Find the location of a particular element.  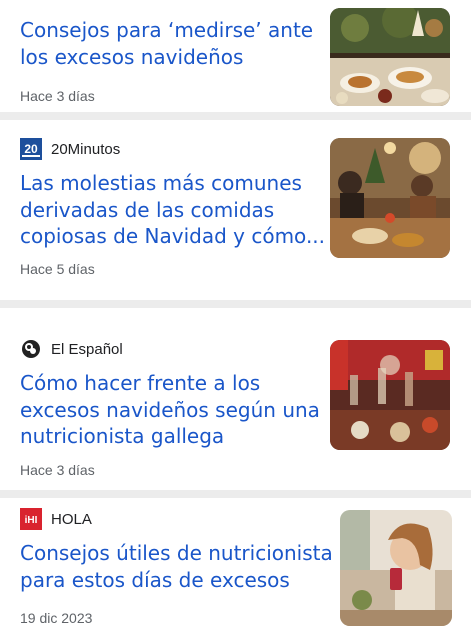

wine-toast-image is located at coordinates (390, 395).